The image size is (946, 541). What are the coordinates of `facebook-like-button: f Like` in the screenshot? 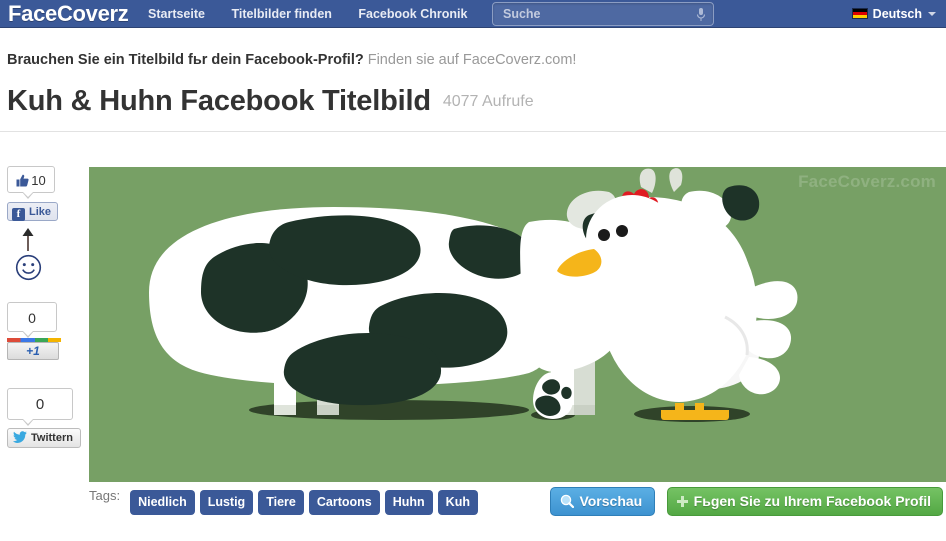 It's located at (33, 211).